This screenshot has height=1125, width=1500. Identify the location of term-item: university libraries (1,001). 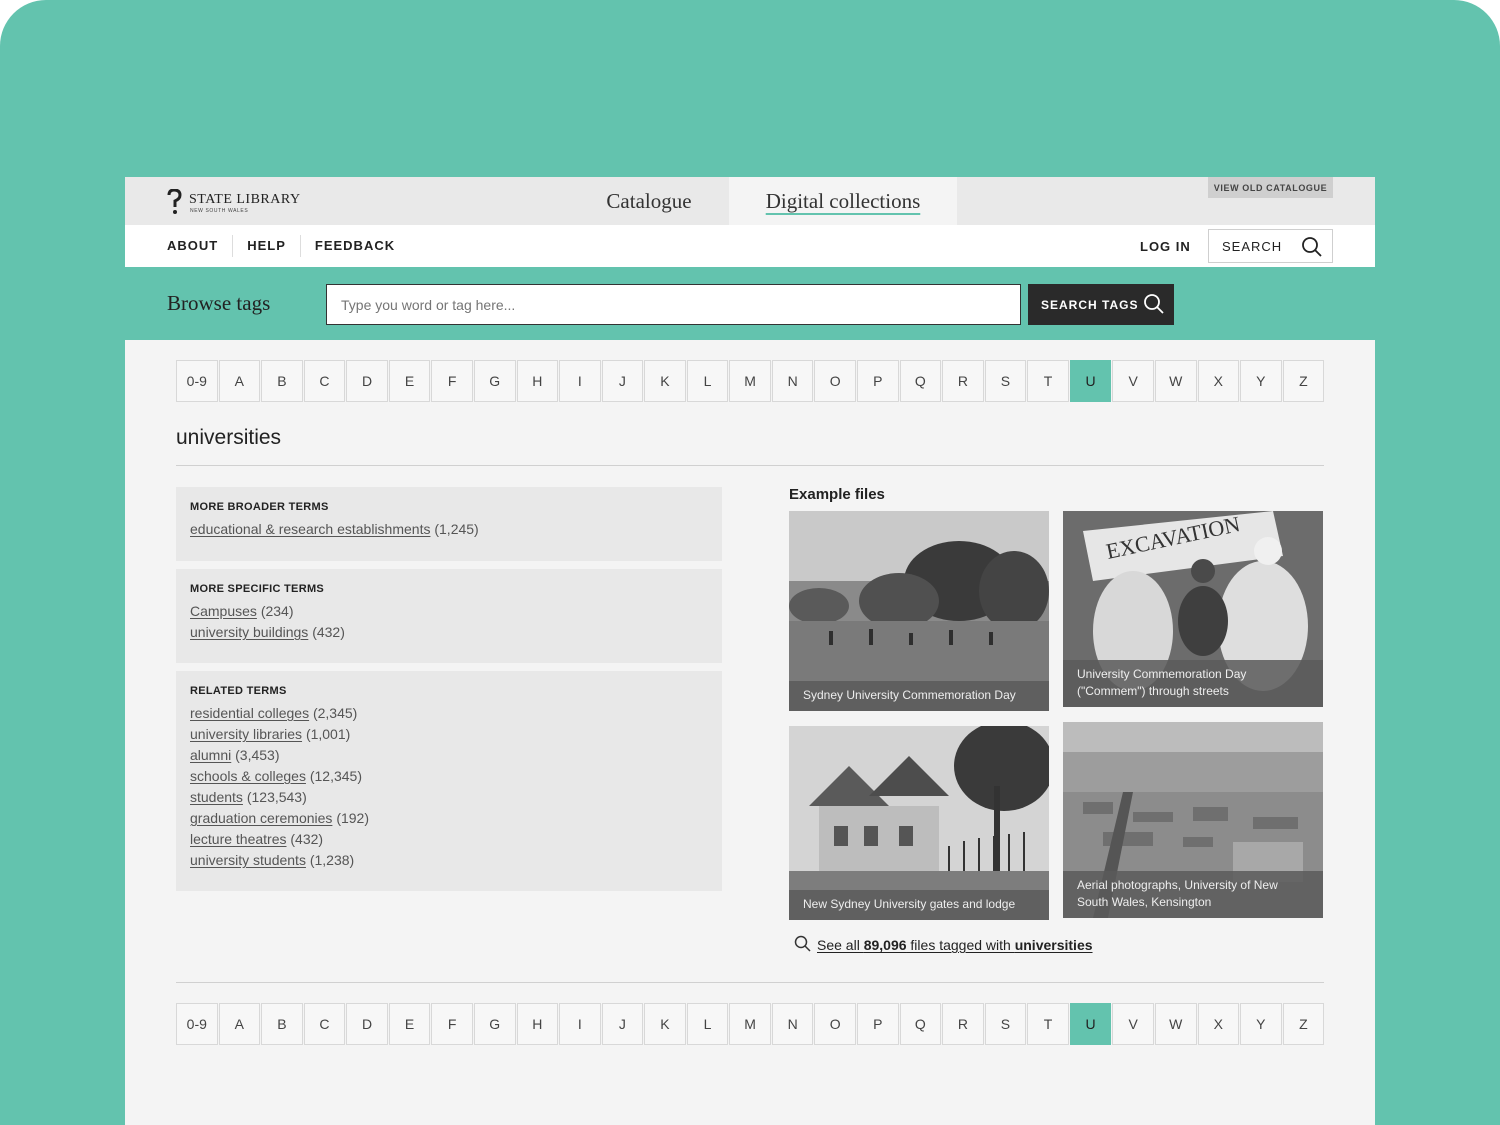
(449, 734).